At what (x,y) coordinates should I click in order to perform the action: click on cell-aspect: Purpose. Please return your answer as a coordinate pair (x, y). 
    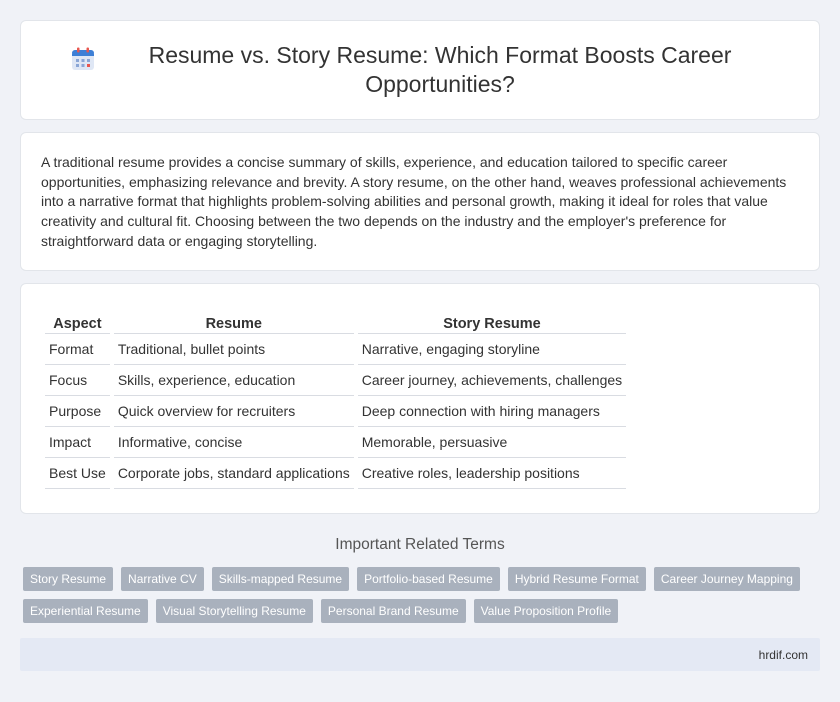
    Looking at the image, I should click on (77, 411).